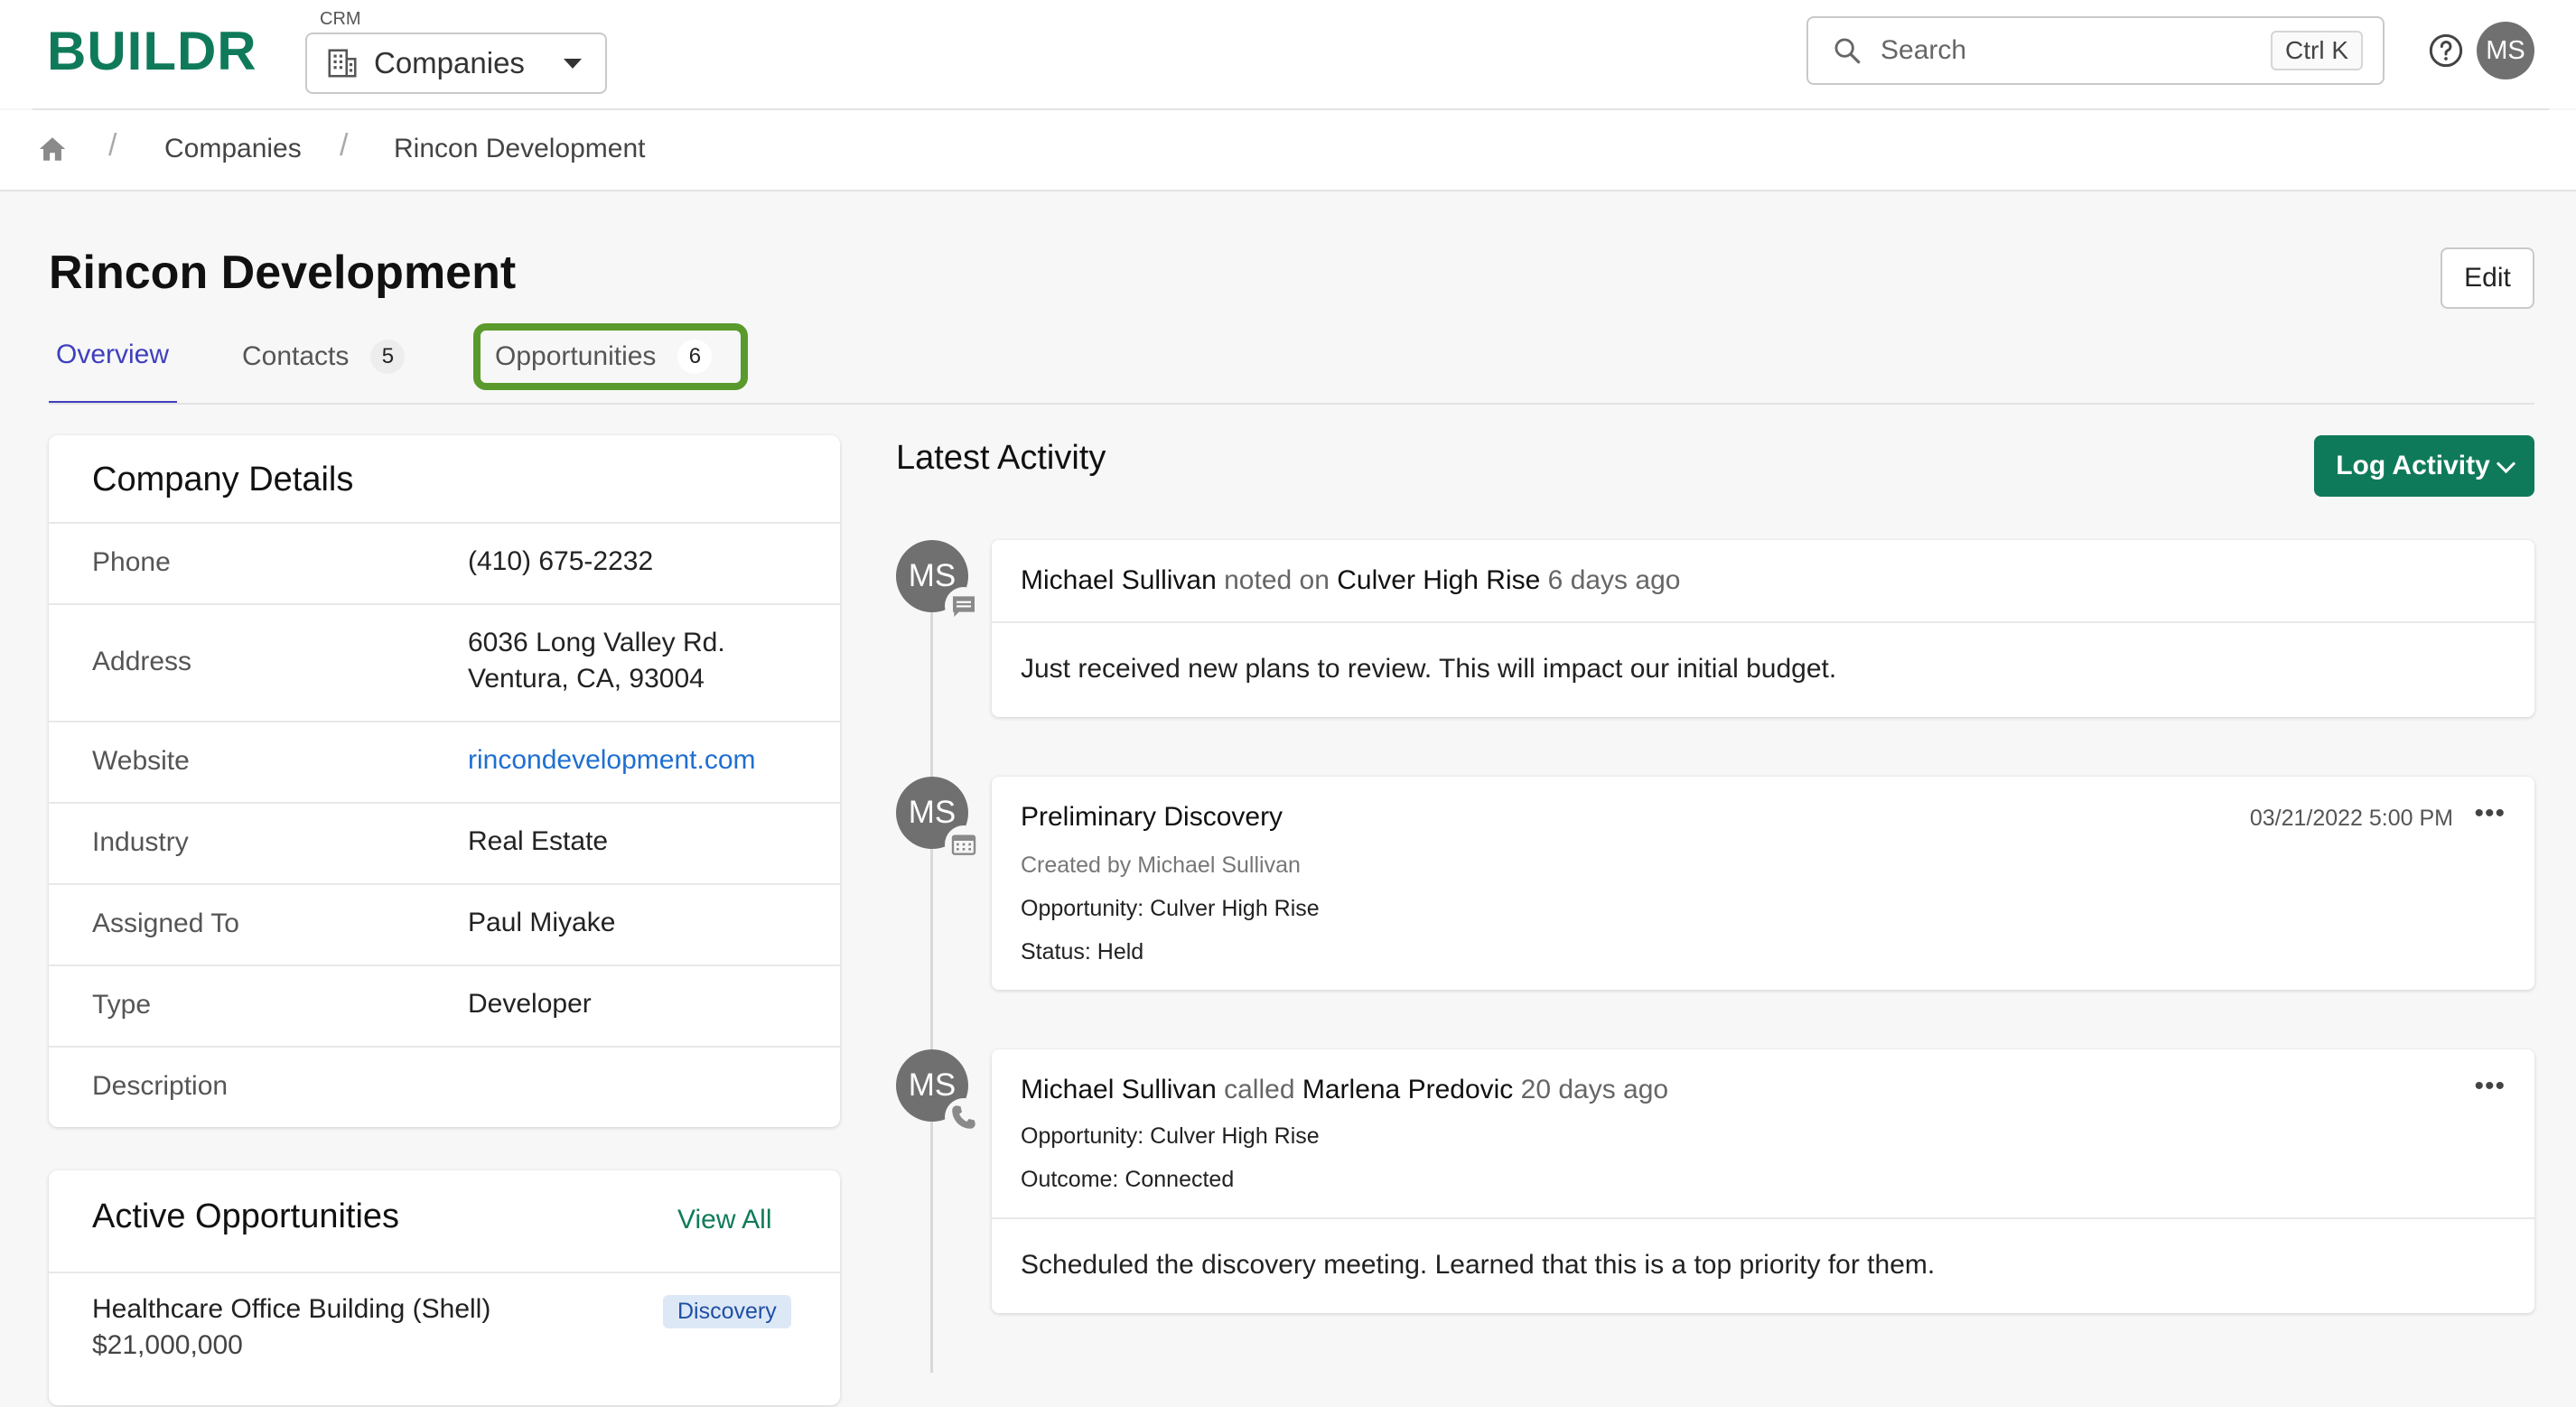 Image resolution: width=2576 pixels, height=1407 pixels. I want to click on call-opportunity: Opportunity: Culver High Rise, so click(1171, 1136).